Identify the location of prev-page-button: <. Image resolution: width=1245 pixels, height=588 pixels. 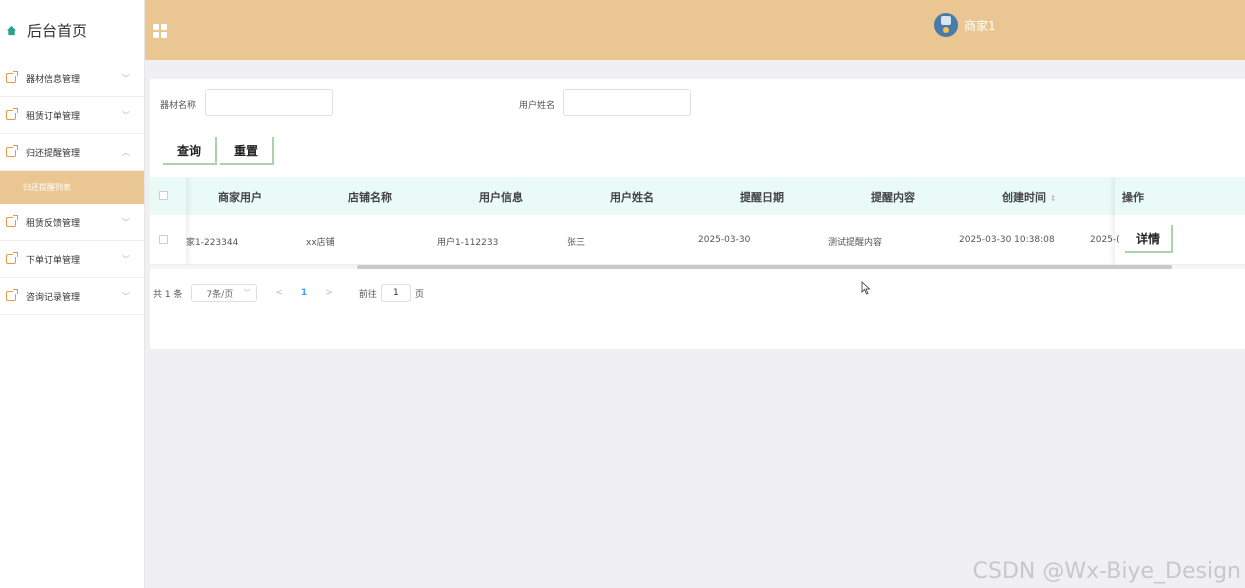
(279, 293).